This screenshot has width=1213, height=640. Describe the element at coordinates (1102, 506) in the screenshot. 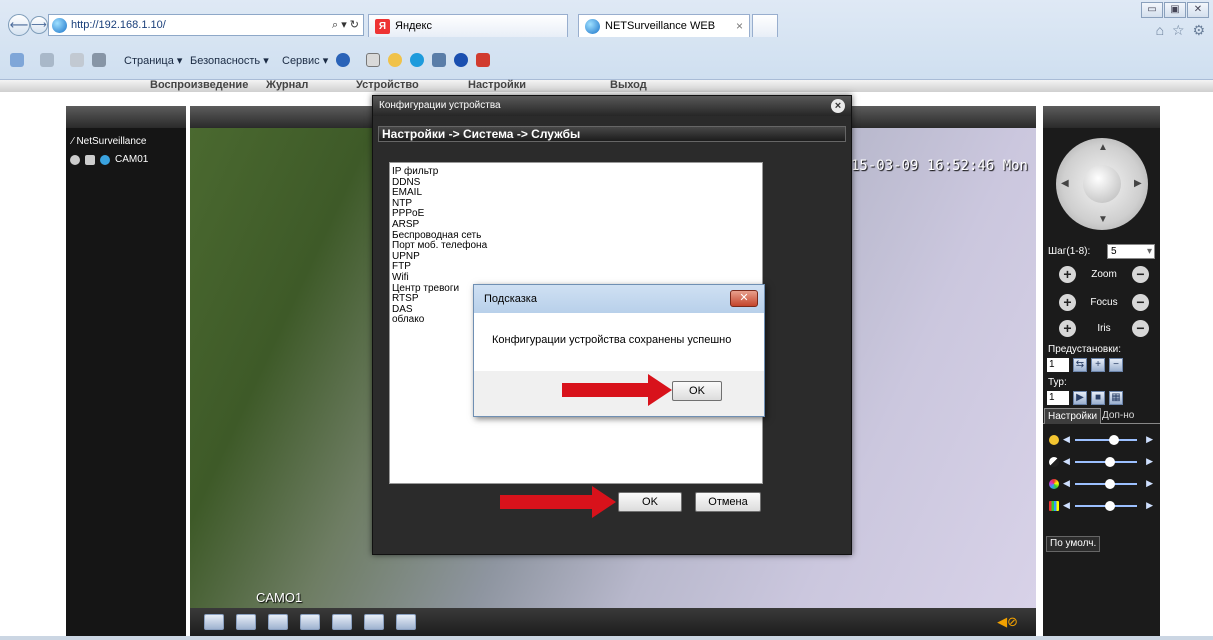

I see `hue-slider: ◀ ▶` at that location.